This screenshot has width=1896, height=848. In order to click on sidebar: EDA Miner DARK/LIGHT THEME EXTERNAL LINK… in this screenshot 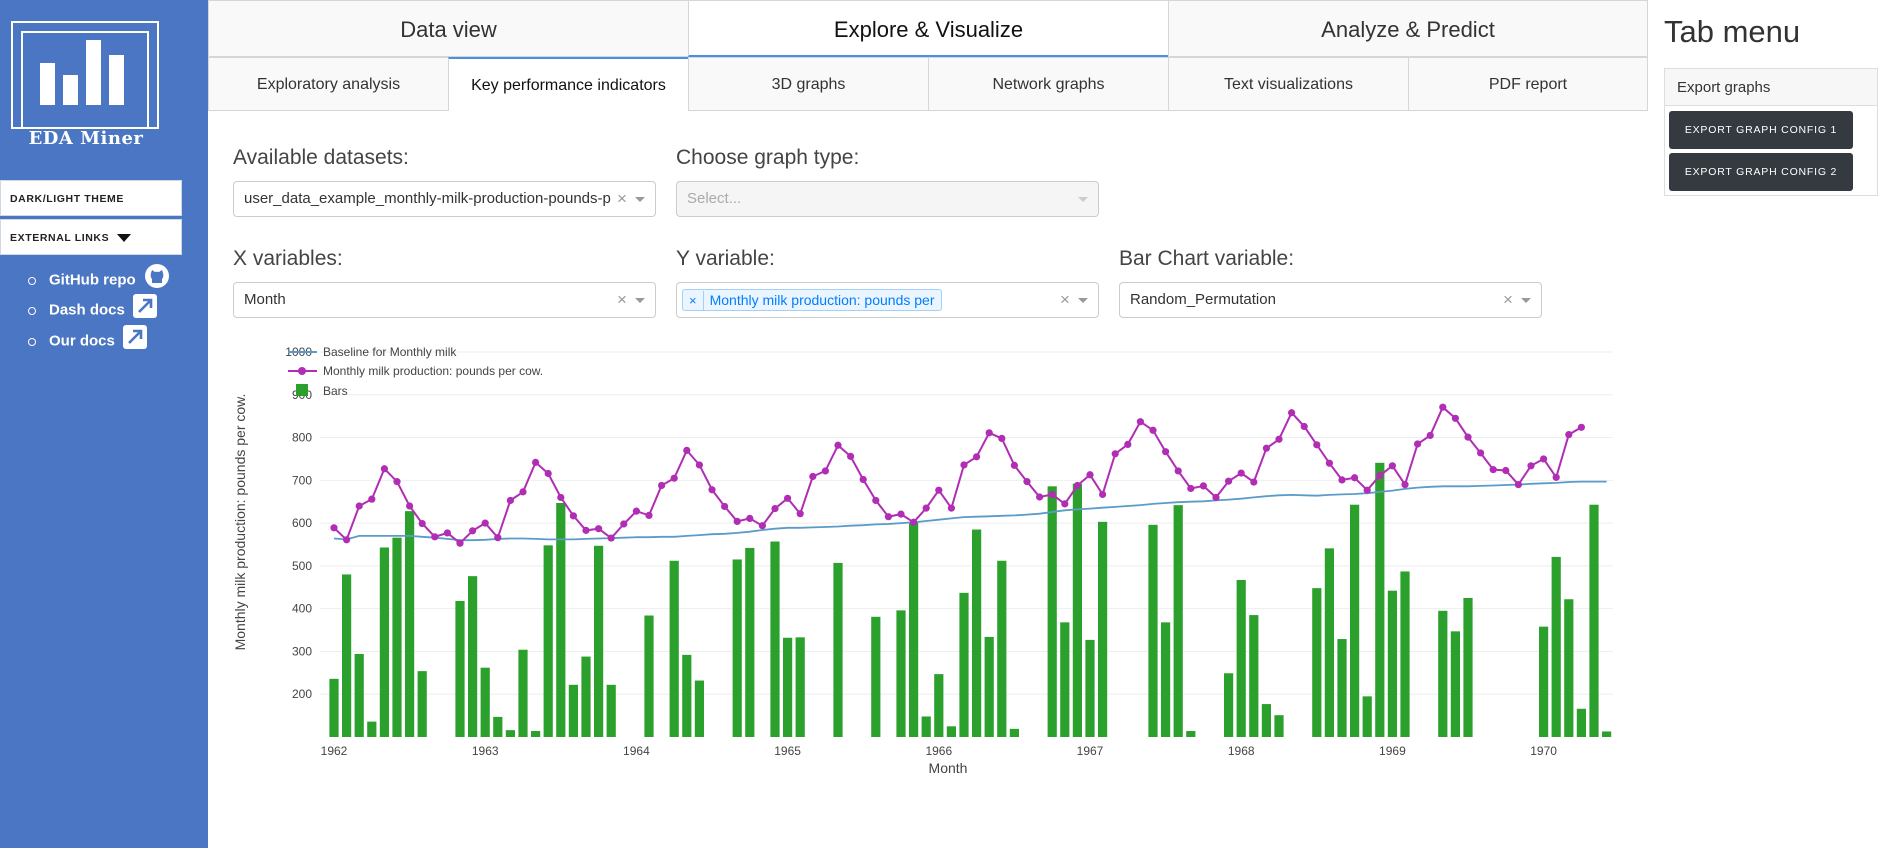, I will do `click(104, 424)`.